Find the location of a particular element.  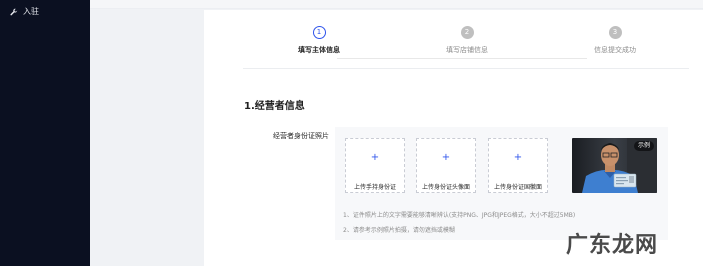

step-label: 填写店铺信息 is located at coordinates (467, 50).